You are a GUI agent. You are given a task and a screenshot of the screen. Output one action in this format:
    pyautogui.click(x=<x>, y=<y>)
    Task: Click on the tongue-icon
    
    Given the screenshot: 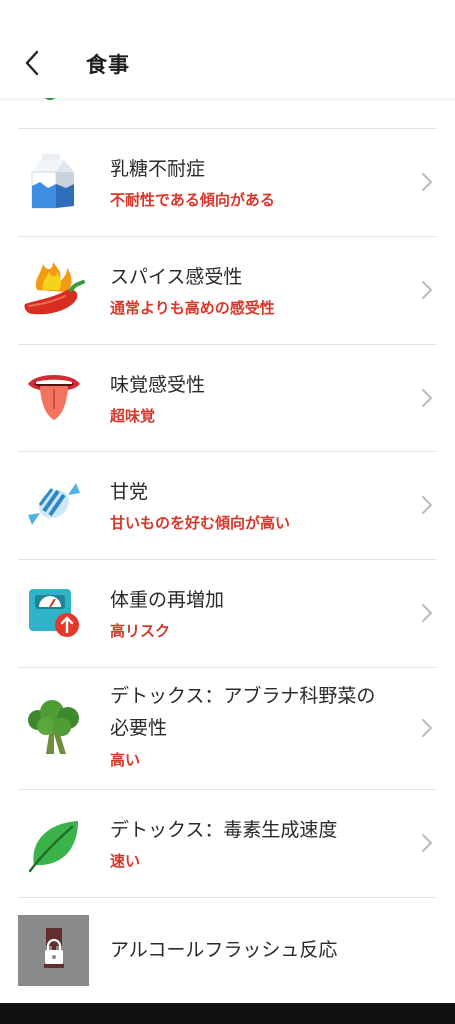 What is the action you would take?
    pyautogui.click(x=54, y=397)
    